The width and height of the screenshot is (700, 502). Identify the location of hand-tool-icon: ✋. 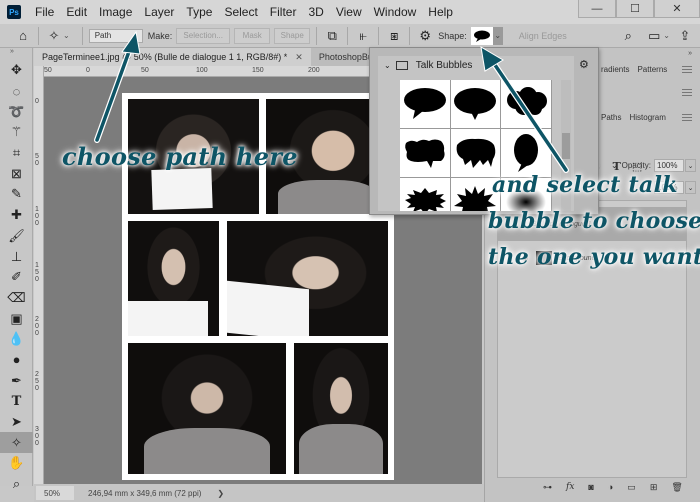
(16, 463).